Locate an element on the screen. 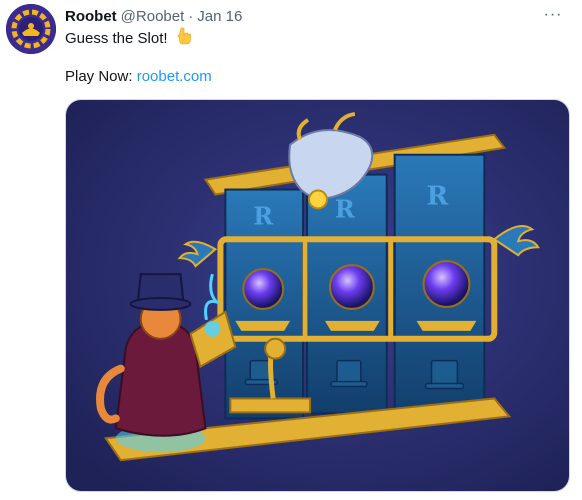 The height and width of the screenshot is (500, 582). roobet-logo-icon is located at coordinates (31, 29).